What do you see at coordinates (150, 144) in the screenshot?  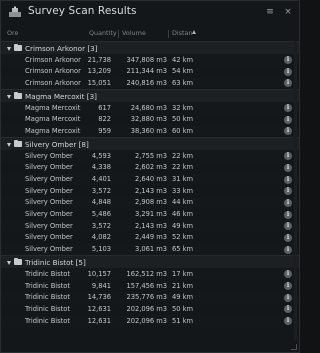 I see `group-header: Silvery Omber [8]` at bounding box center [150, 144].